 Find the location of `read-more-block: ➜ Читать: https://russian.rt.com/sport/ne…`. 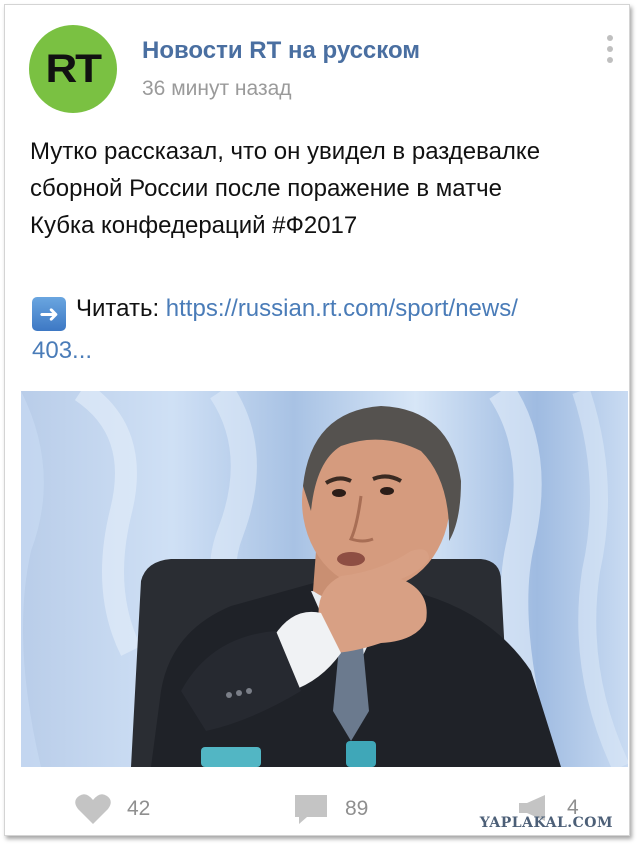

read-more-block: ➜ Читать: https://russian.rt.com/sport/ne… is located at coordinates (332, 330).